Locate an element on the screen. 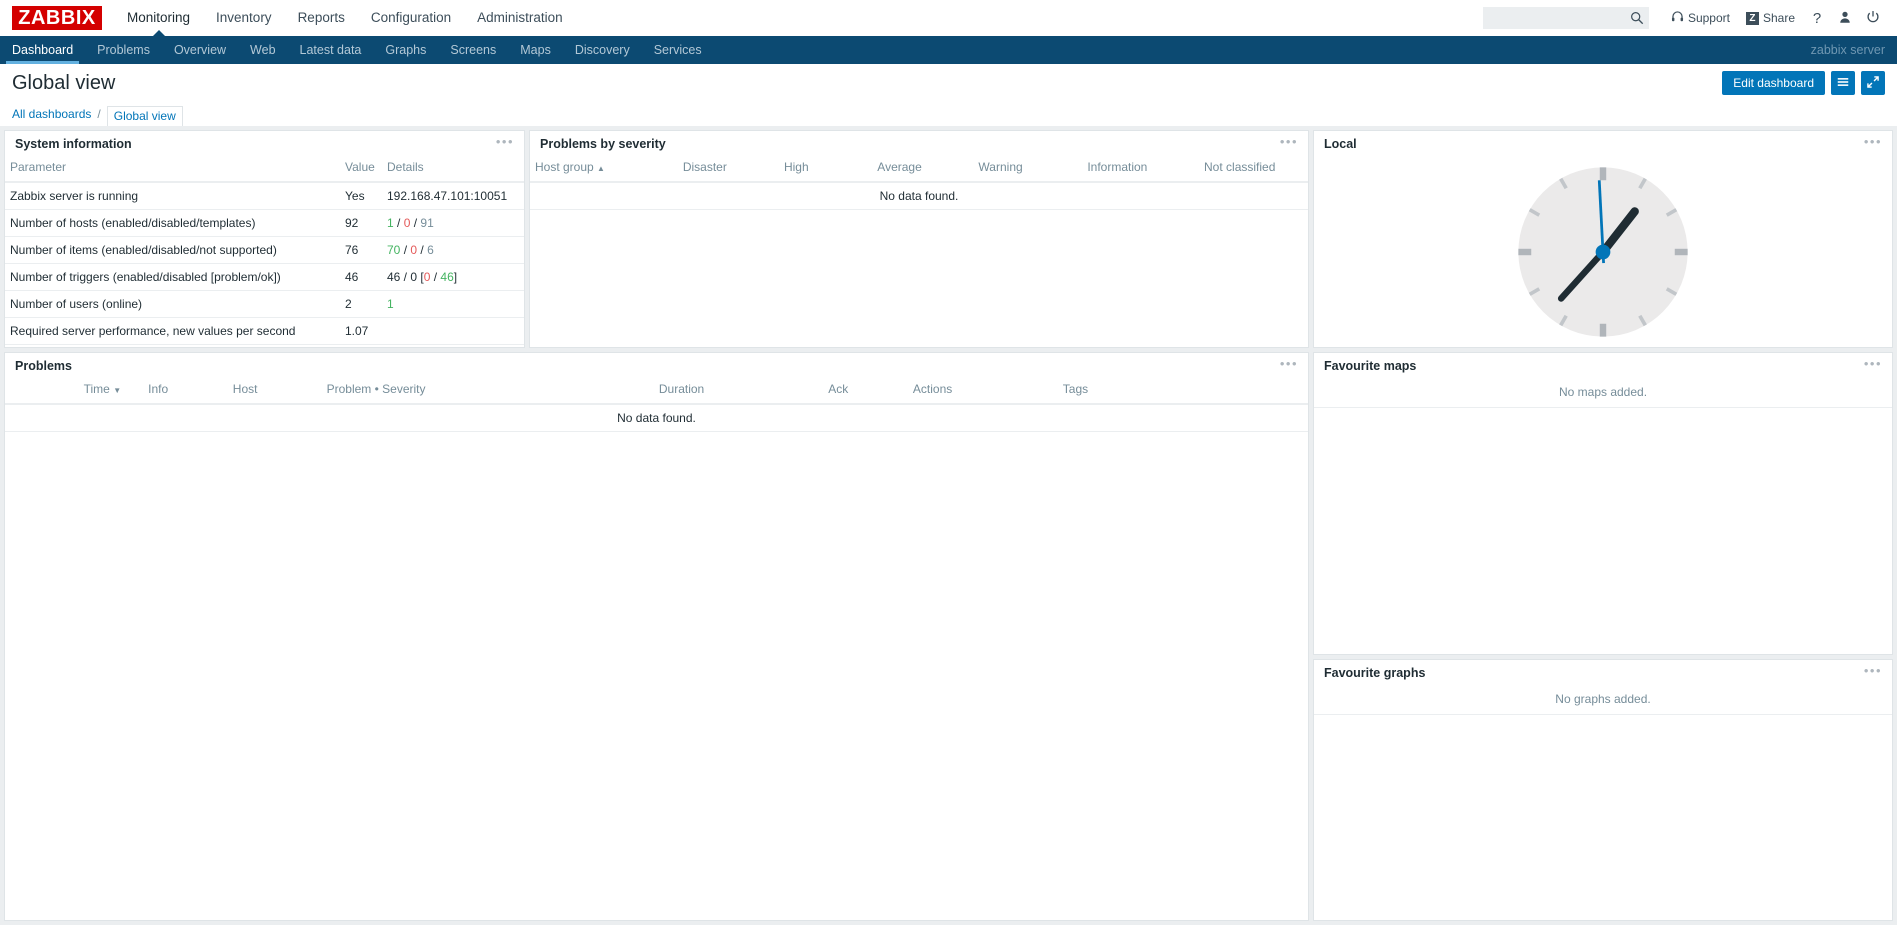  subnav-item-maps: Maps is located at coordinates (535, 50).